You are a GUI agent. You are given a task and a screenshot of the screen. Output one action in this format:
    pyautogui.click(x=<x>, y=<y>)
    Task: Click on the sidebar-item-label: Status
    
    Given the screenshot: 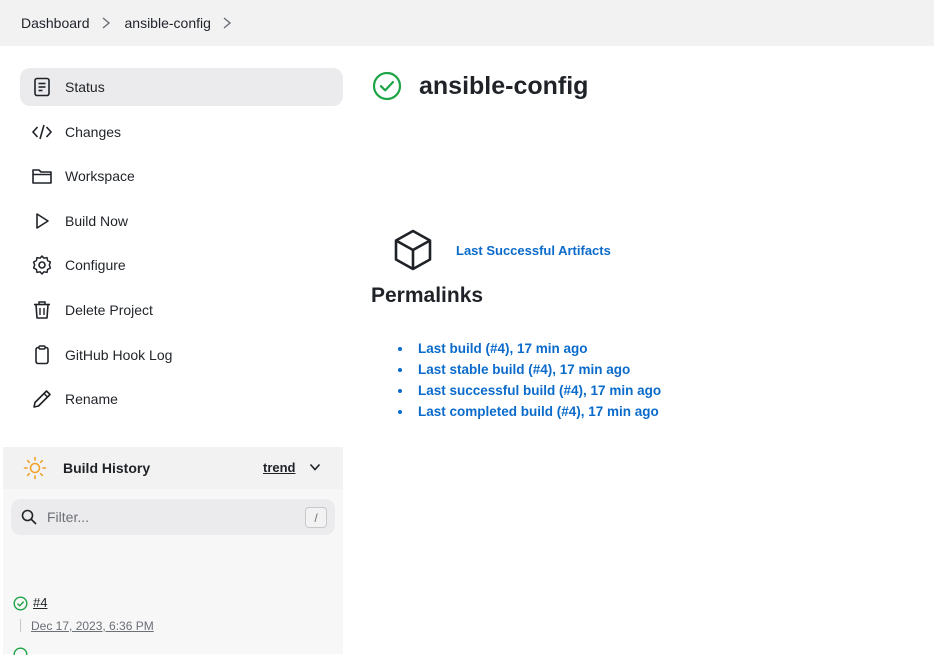 What is the action you would take?
    pyautogui.click(x=85, y=87)
    